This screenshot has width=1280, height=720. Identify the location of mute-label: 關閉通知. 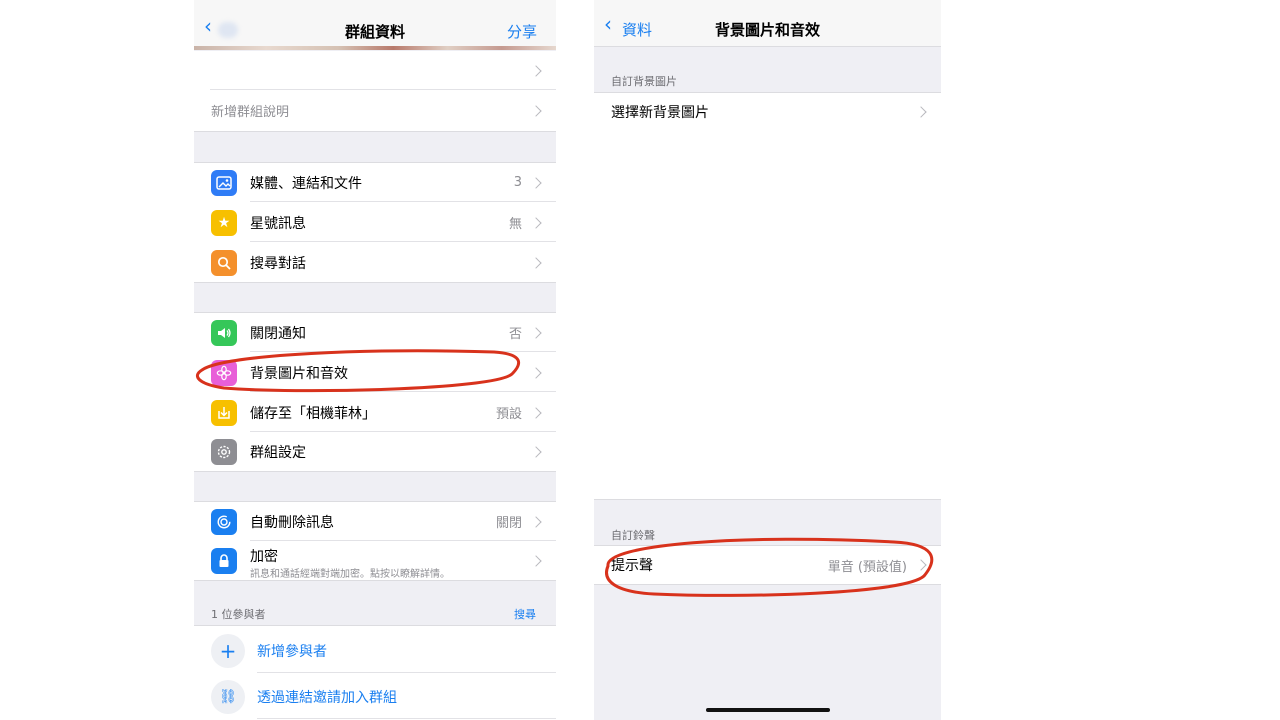
(278, 333).